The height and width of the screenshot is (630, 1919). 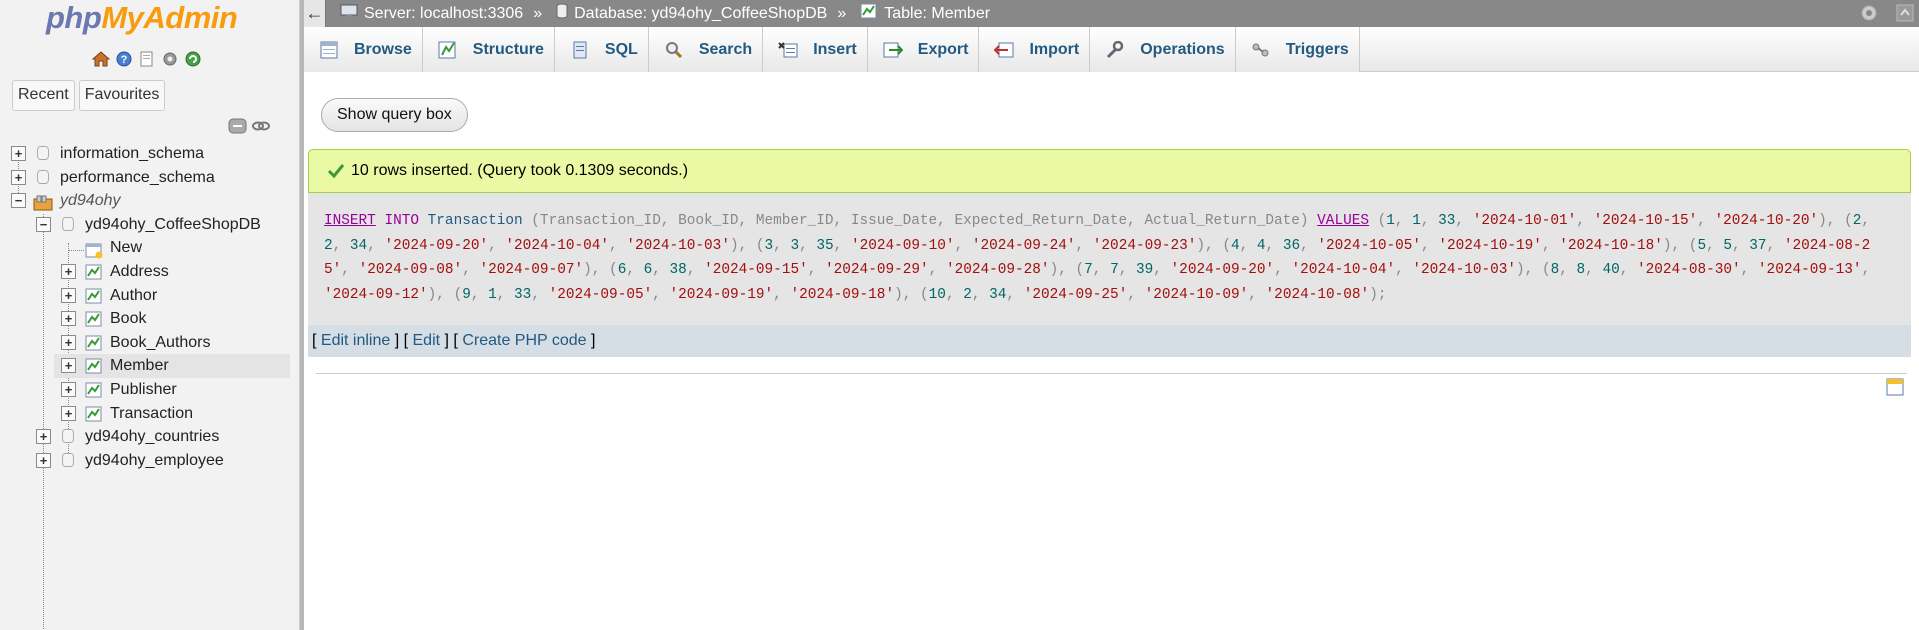 I want to click on tab-sql: SQL, so click(x=601, y=49).